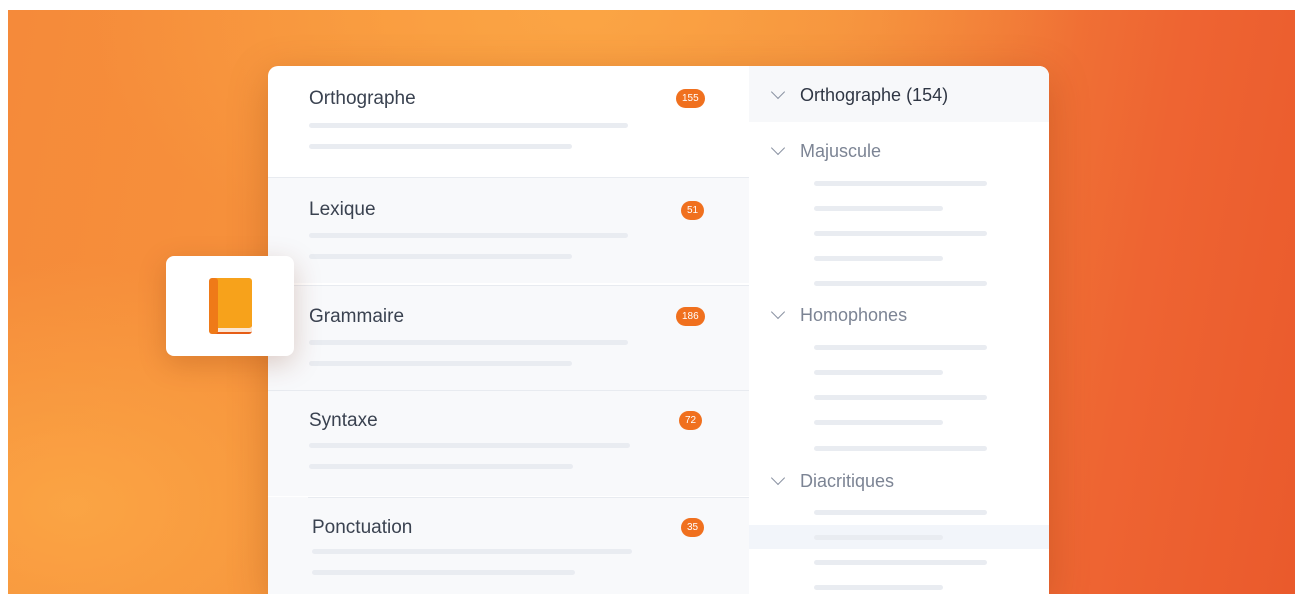 The height and width of the screenshot is (594, 1295). Describe the element at coordinates (691, 420) in the screenshot. I see `count-badge: 72` at that location.